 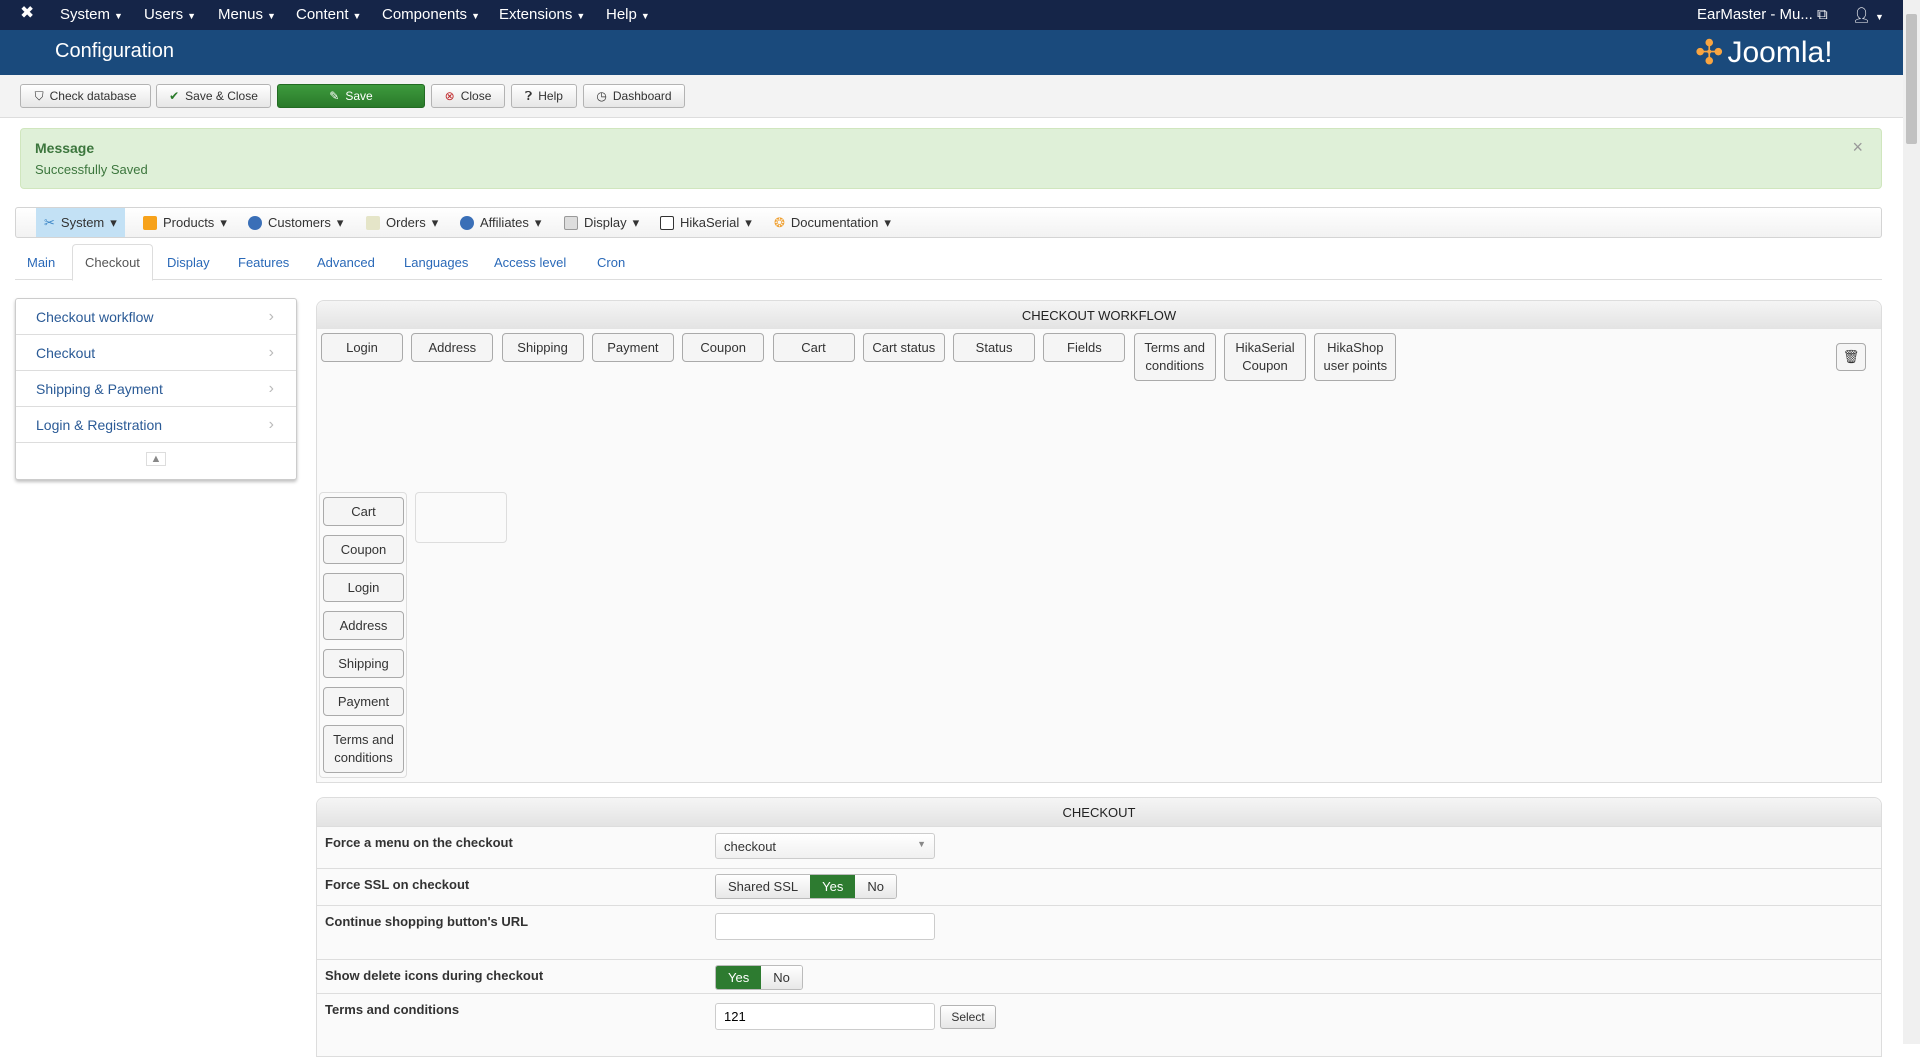 What do you see at coordinates (80, 222) in the screenshot?
I see `menu-system: ✂ System ▾` at bounding box center [80, 222].